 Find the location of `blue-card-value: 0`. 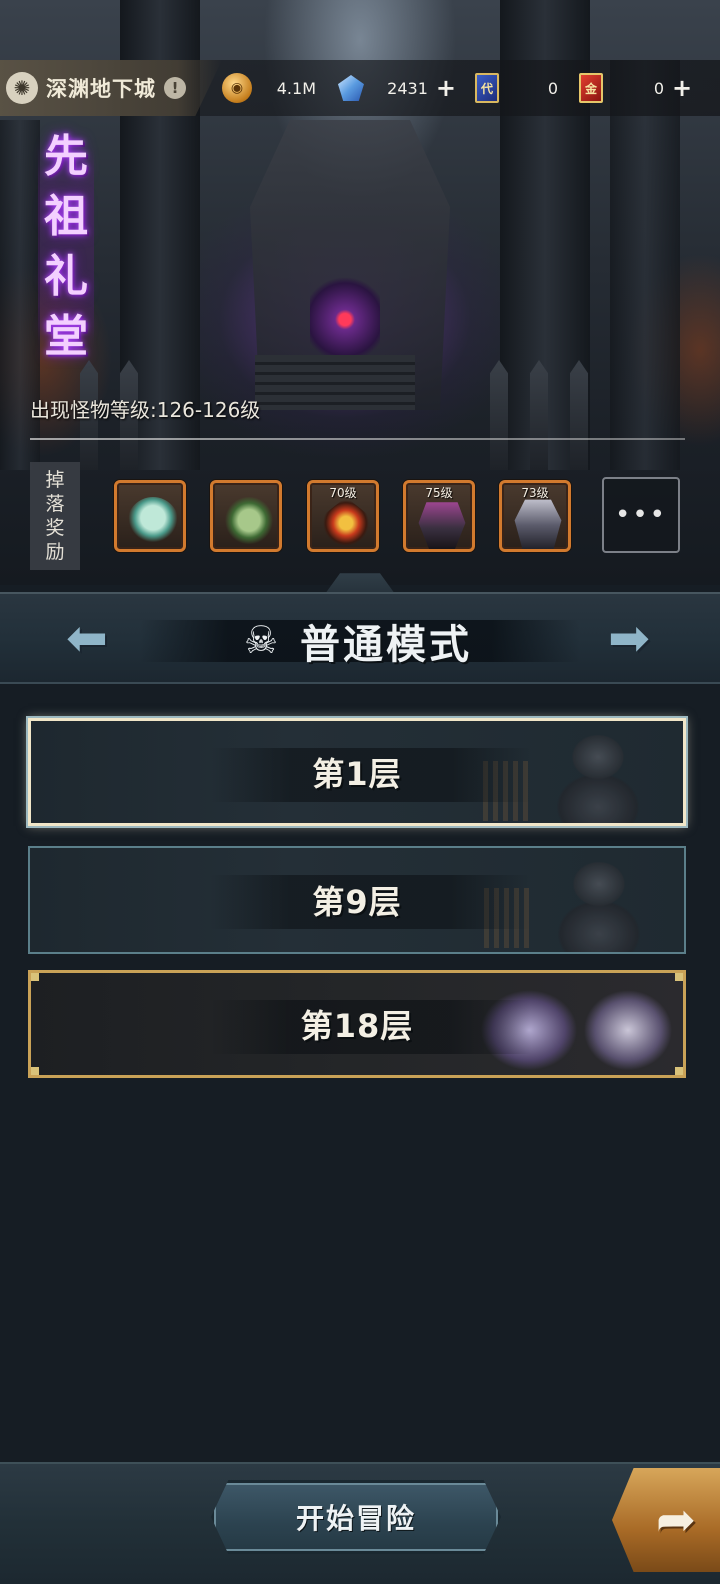

blue-card-value: 0 is located at coordinates (552, 88).